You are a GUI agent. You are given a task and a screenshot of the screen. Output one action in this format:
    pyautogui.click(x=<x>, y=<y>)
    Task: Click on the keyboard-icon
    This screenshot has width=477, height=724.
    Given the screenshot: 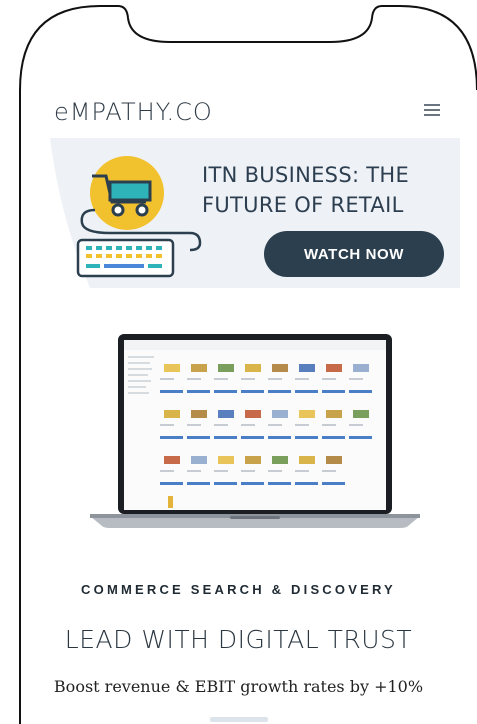 What is the action you would take?
    pyautogui.click(x=125, y=258)
    